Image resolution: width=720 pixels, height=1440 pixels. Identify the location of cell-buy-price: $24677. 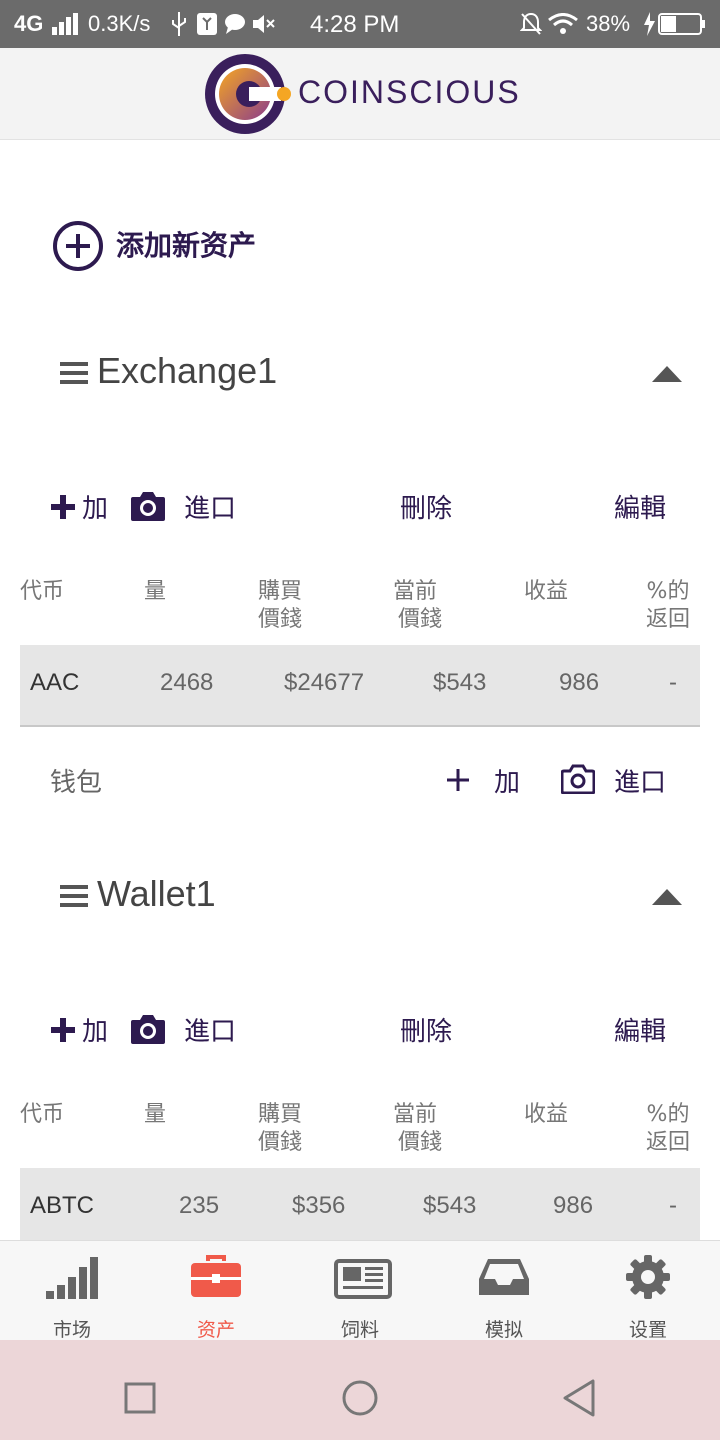
(324, 682).